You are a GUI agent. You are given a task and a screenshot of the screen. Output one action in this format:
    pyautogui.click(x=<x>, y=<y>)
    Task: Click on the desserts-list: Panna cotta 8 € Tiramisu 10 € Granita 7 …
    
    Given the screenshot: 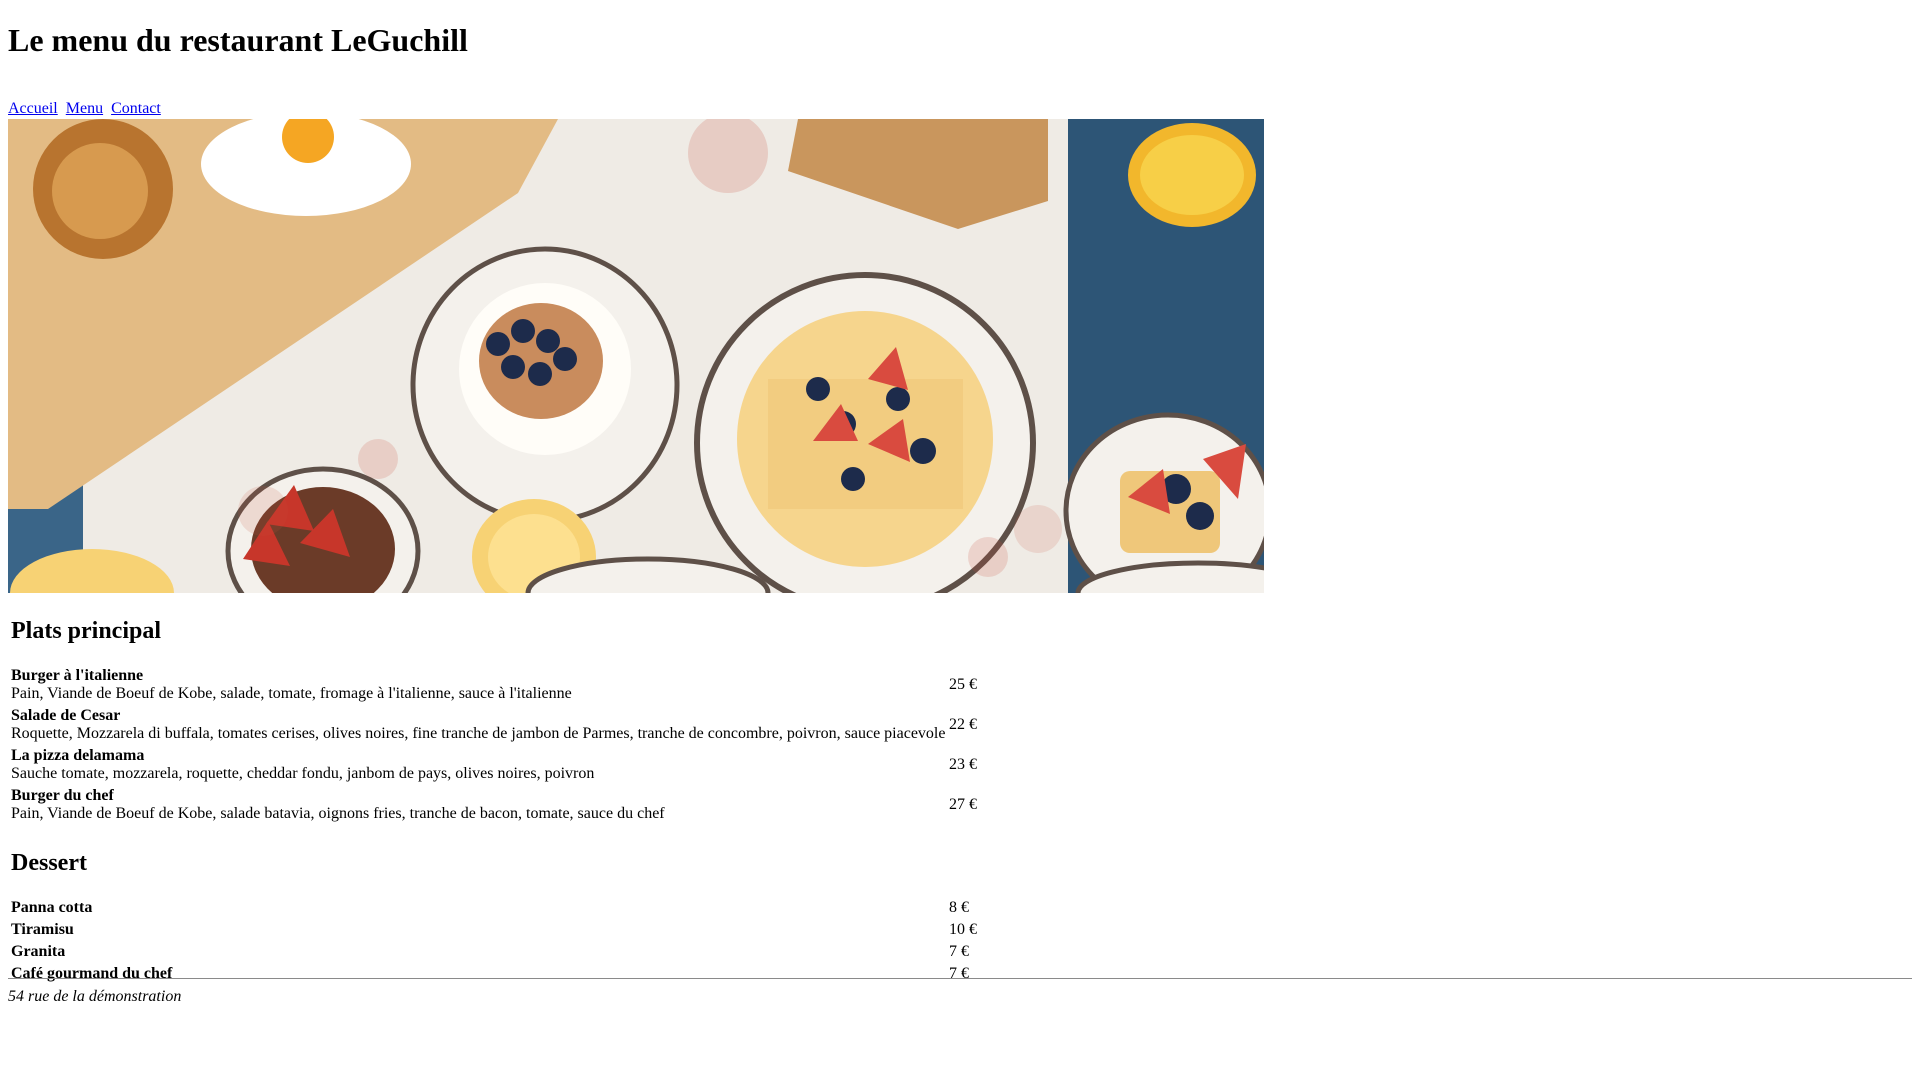 What is the action you would take?
    pyautogui.click(x=501, y=941)
    